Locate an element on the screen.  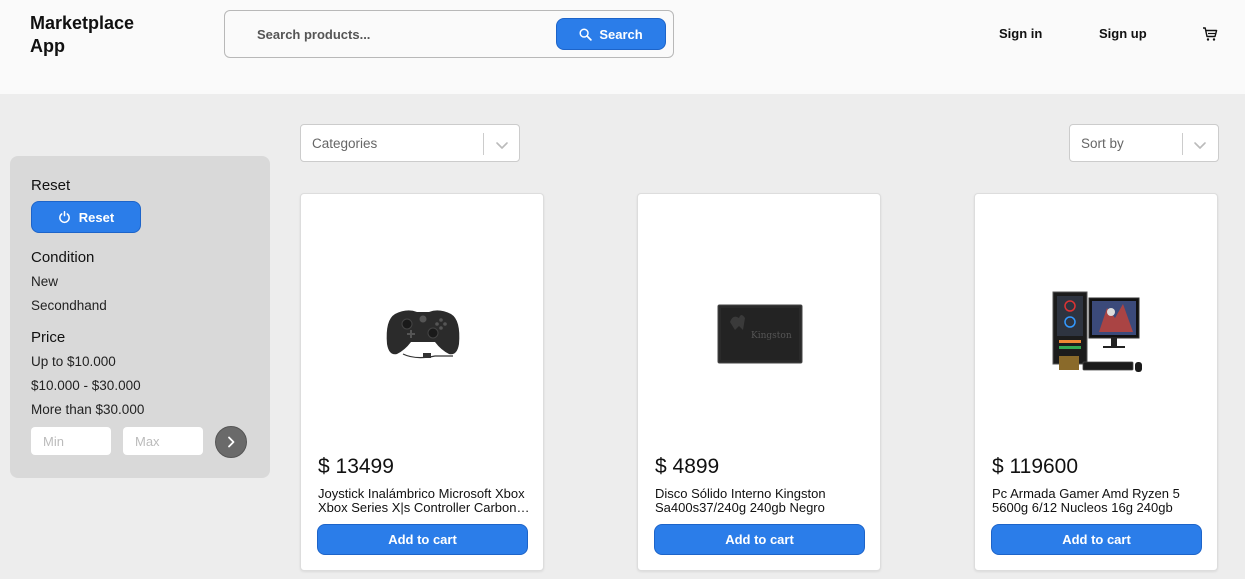
chevron-right-icon is located at coordinates (231, 442).